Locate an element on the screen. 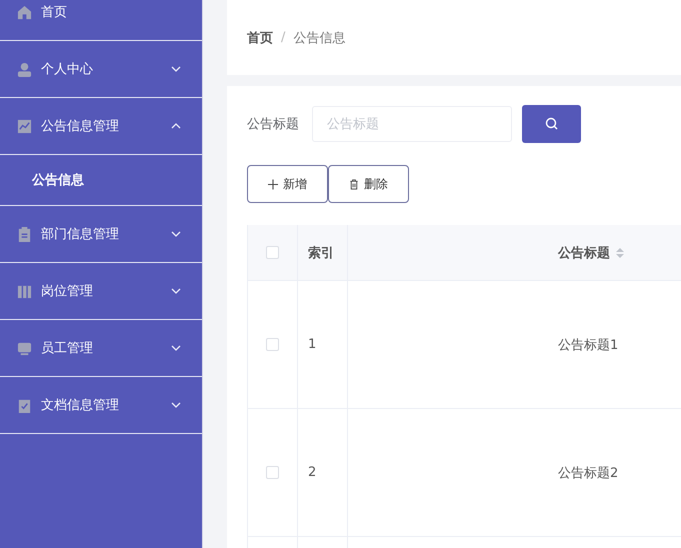 The height and width of the screenshot is (548, 681). plus-icon is located at coordinates (273, 184).